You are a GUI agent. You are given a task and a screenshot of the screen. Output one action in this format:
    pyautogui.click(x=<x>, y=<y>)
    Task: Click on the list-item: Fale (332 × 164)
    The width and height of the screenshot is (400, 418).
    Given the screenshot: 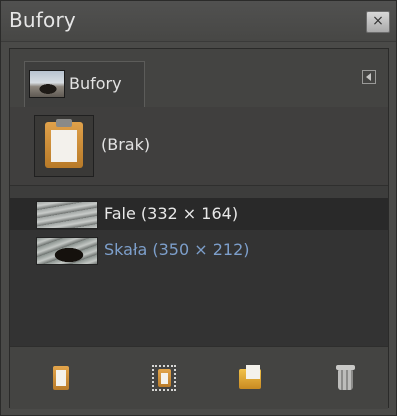 What is the action you would take?
    pyautogui.click(x=199, y=214)
    